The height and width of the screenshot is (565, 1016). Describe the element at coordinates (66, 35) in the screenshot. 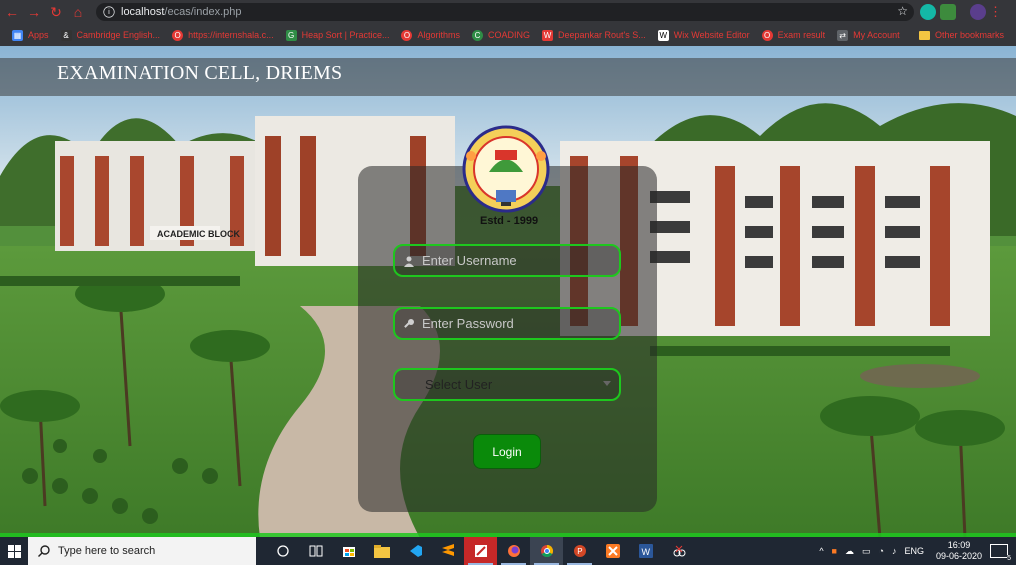

I see `ampersand-icon: &` at that location.